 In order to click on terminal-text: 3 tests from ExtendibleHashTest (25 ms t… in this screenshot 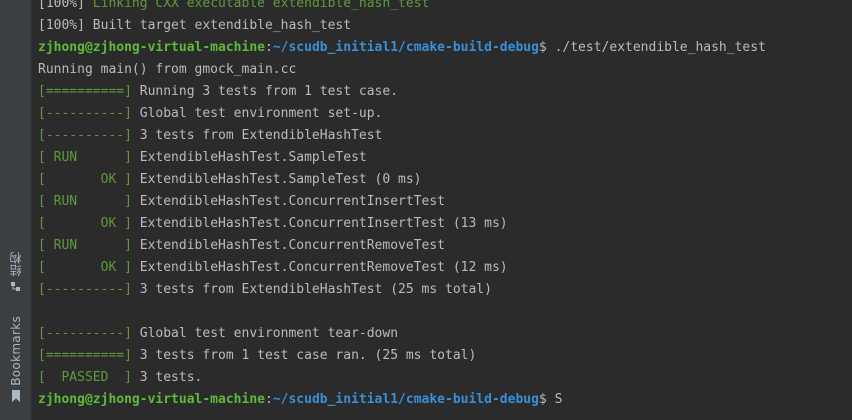, I will do `click(311, 289)`.